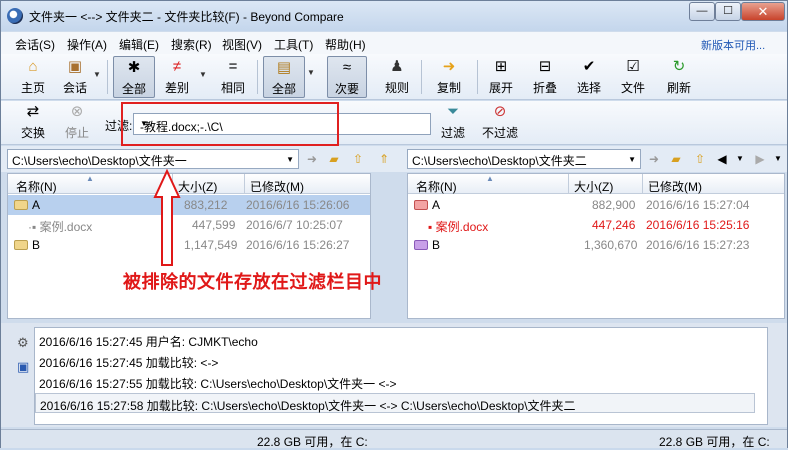 This screenshot has height=450, width=788. Describe the element at coordinates (33, 122) in the screenshot. I see `swap-button: ⇄ 交换` at that location.